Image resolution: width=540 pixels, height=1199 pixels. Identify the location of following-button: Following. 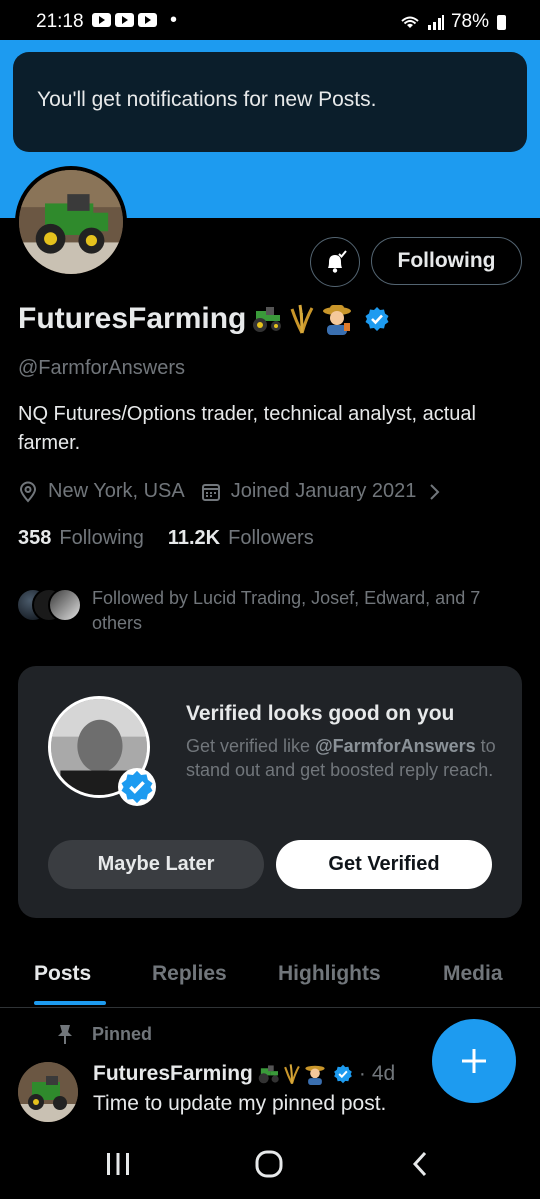
(446, 261).